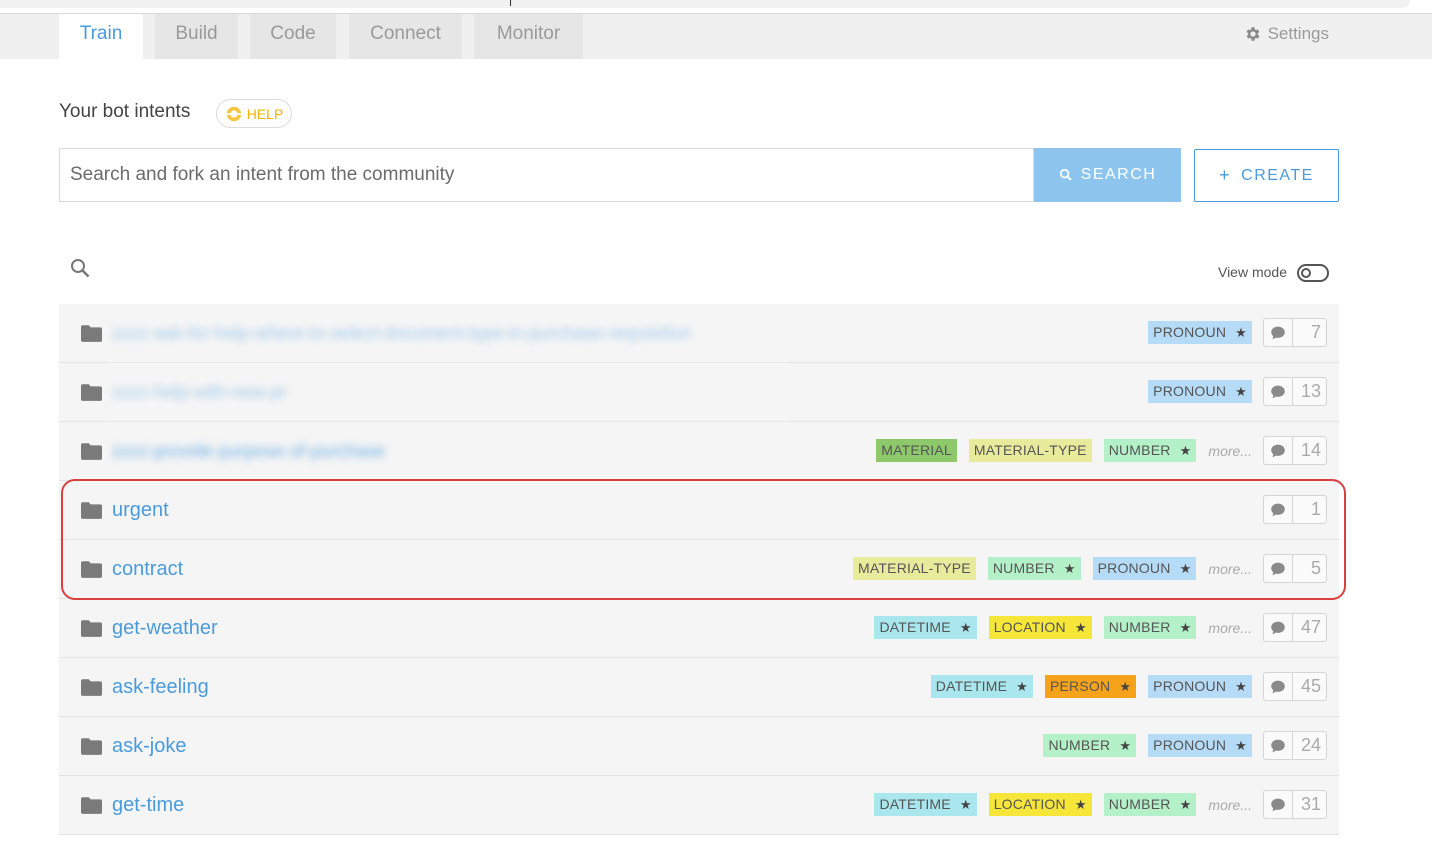 The image size is (1432, 847). What do you see at coordinates (147, 569) in the screenshot?
I see `intent-name-link: contract` at bounding box center [147, 569].